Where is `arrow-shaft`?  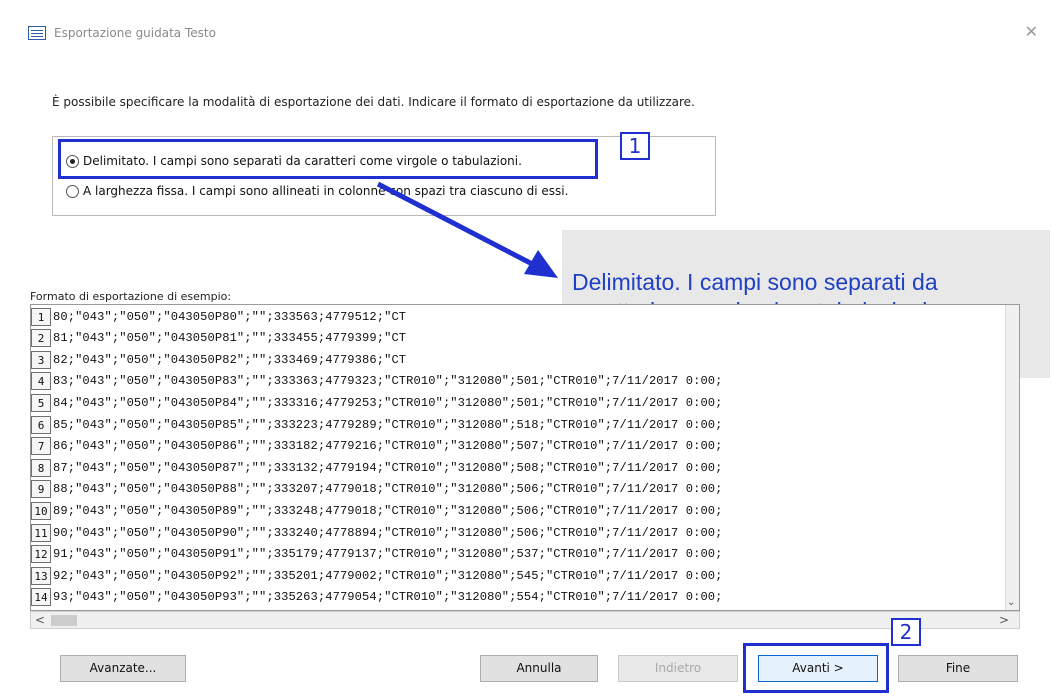
arrow-shaft is located at coordinates (459, 226).